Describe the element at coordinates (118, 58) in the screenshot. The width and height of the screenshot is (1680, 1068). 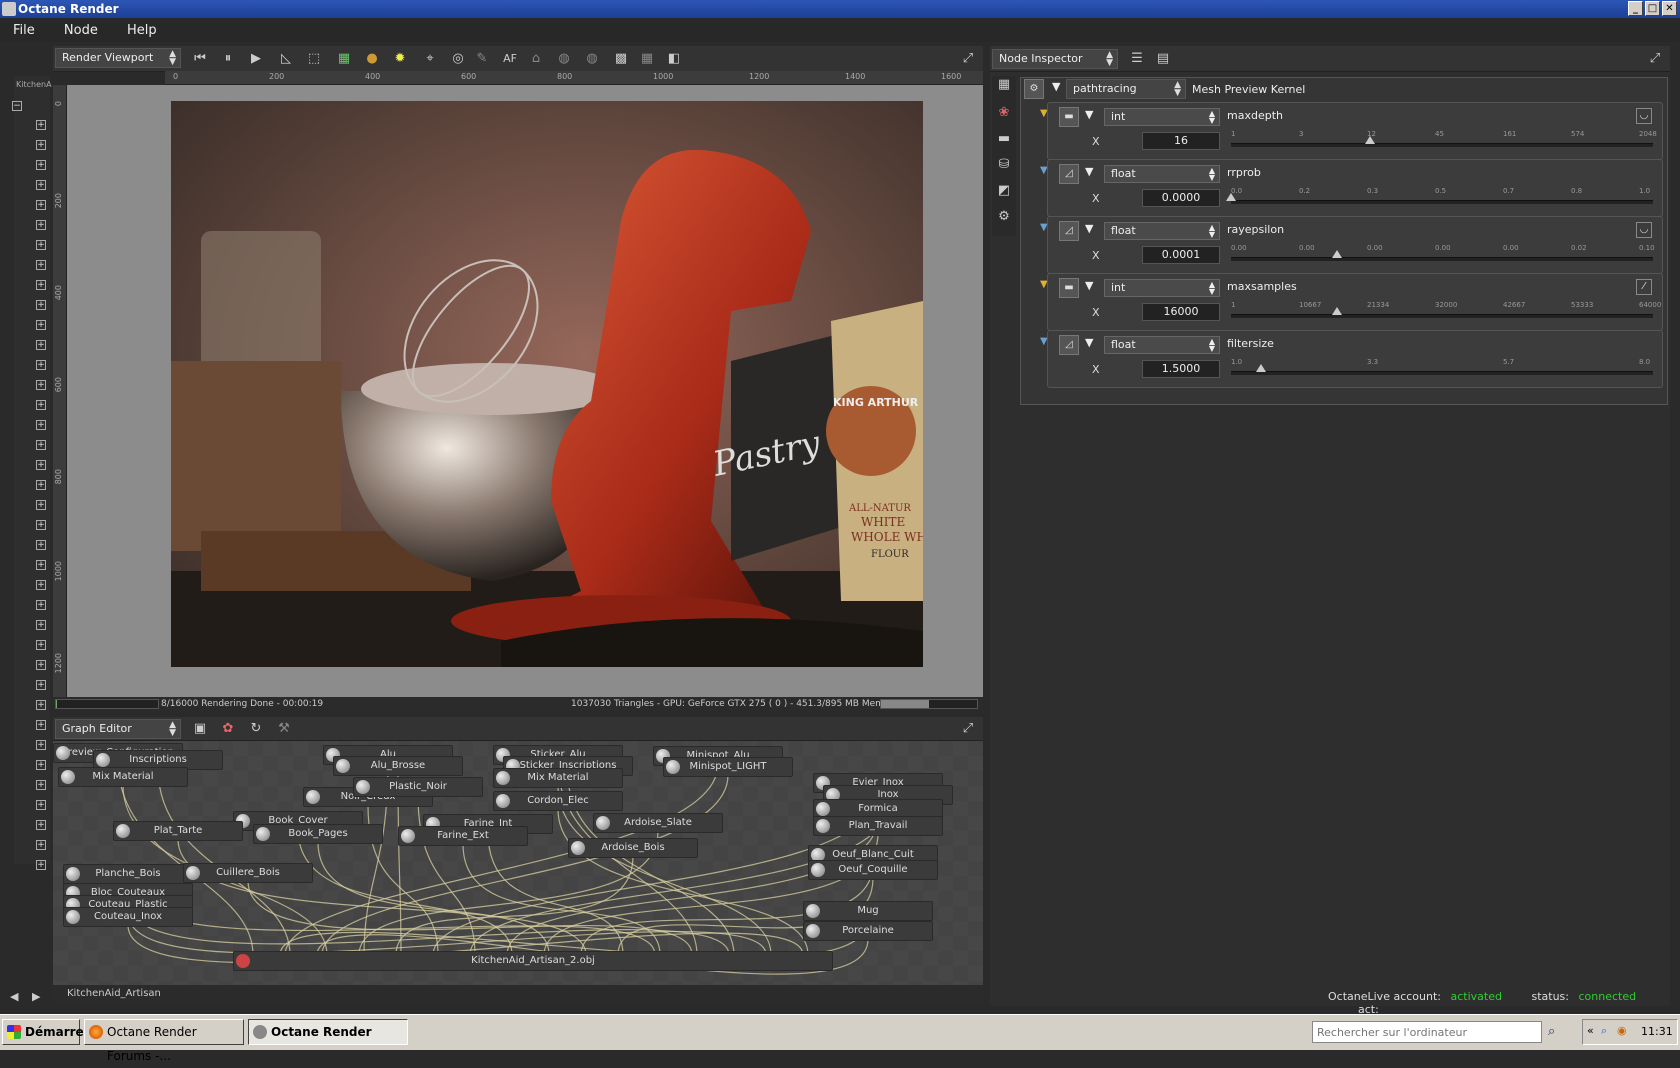
I see `viewport-dropdown: Render Viewport ▲ ▼` at that location.